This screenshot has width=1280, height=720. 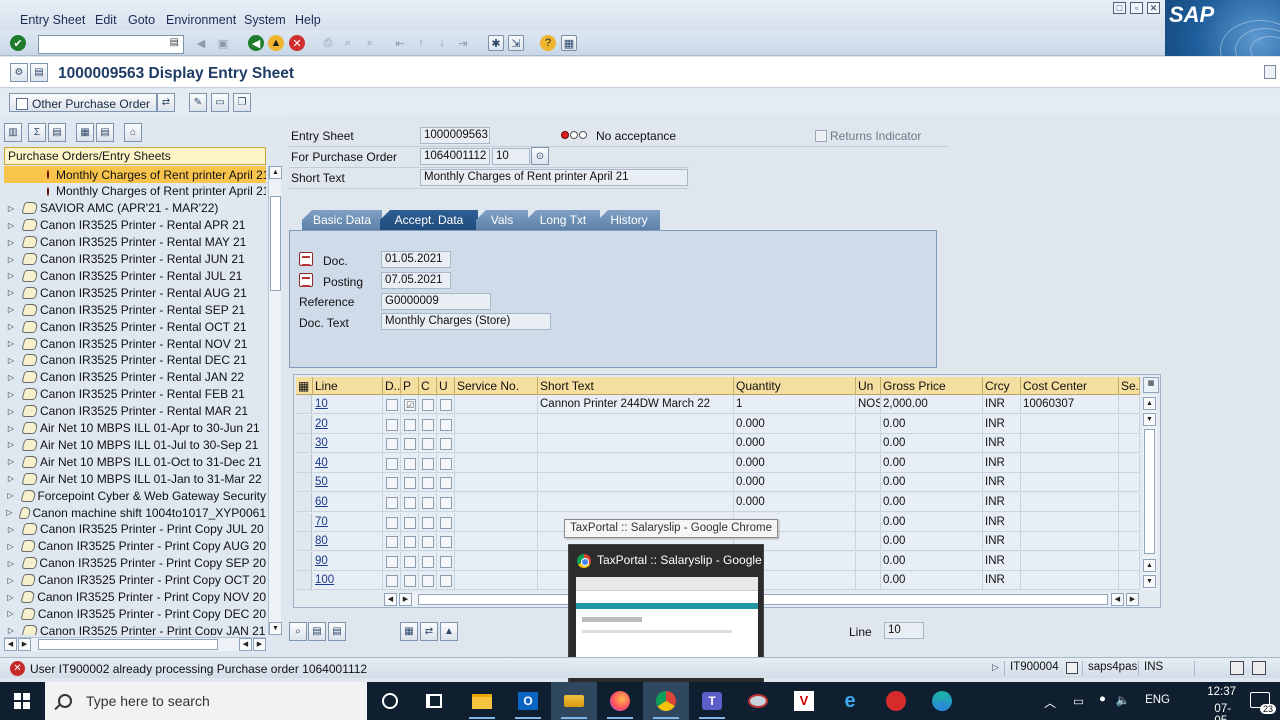 I want to click on cell-line: 100, so click(x=348, y=581).